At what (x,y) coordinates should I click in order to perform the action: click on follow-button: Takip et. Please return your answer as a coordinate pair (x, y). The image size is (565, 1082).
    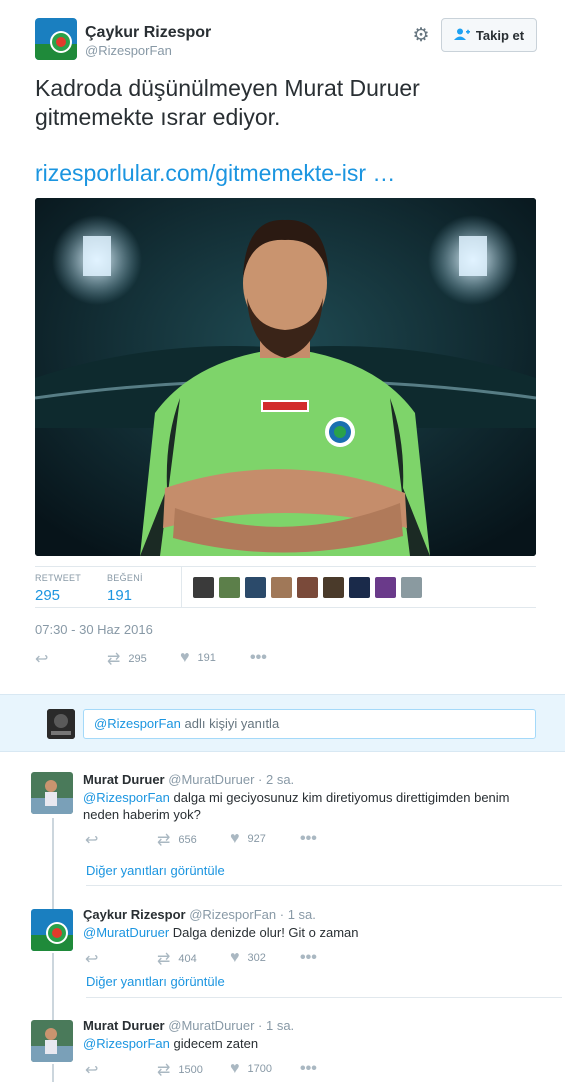
    Looking at the image, I should click on (489, 35).